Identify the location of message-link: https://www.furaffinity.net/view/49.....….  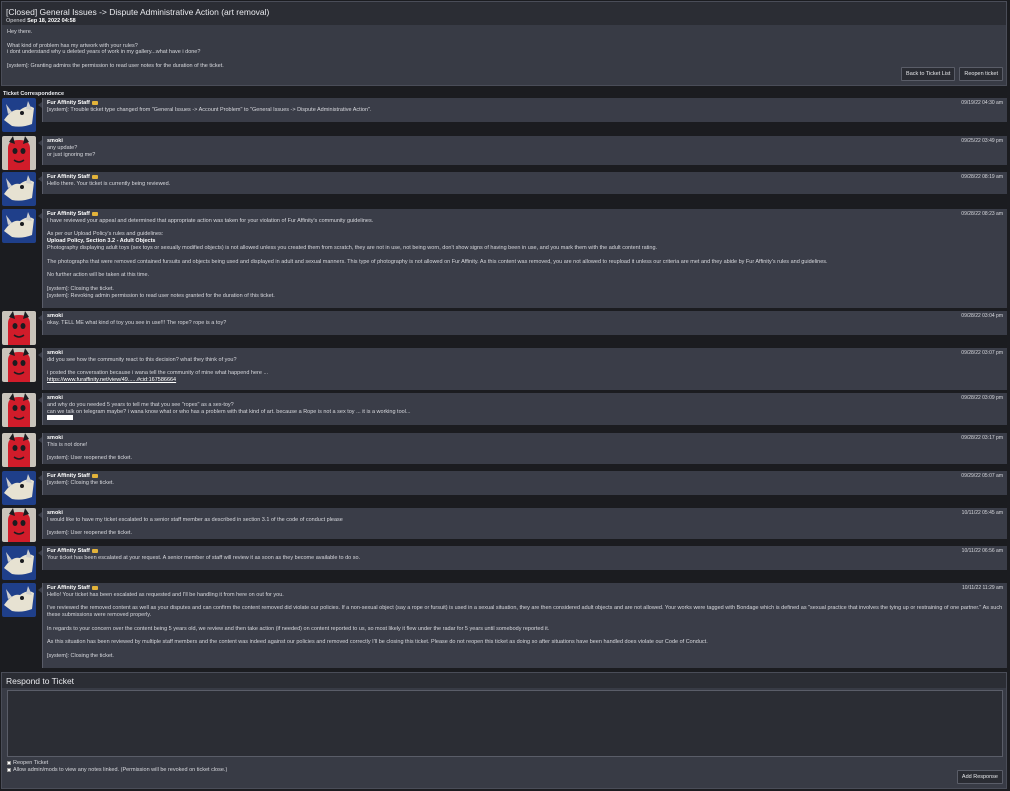
(111, 380).